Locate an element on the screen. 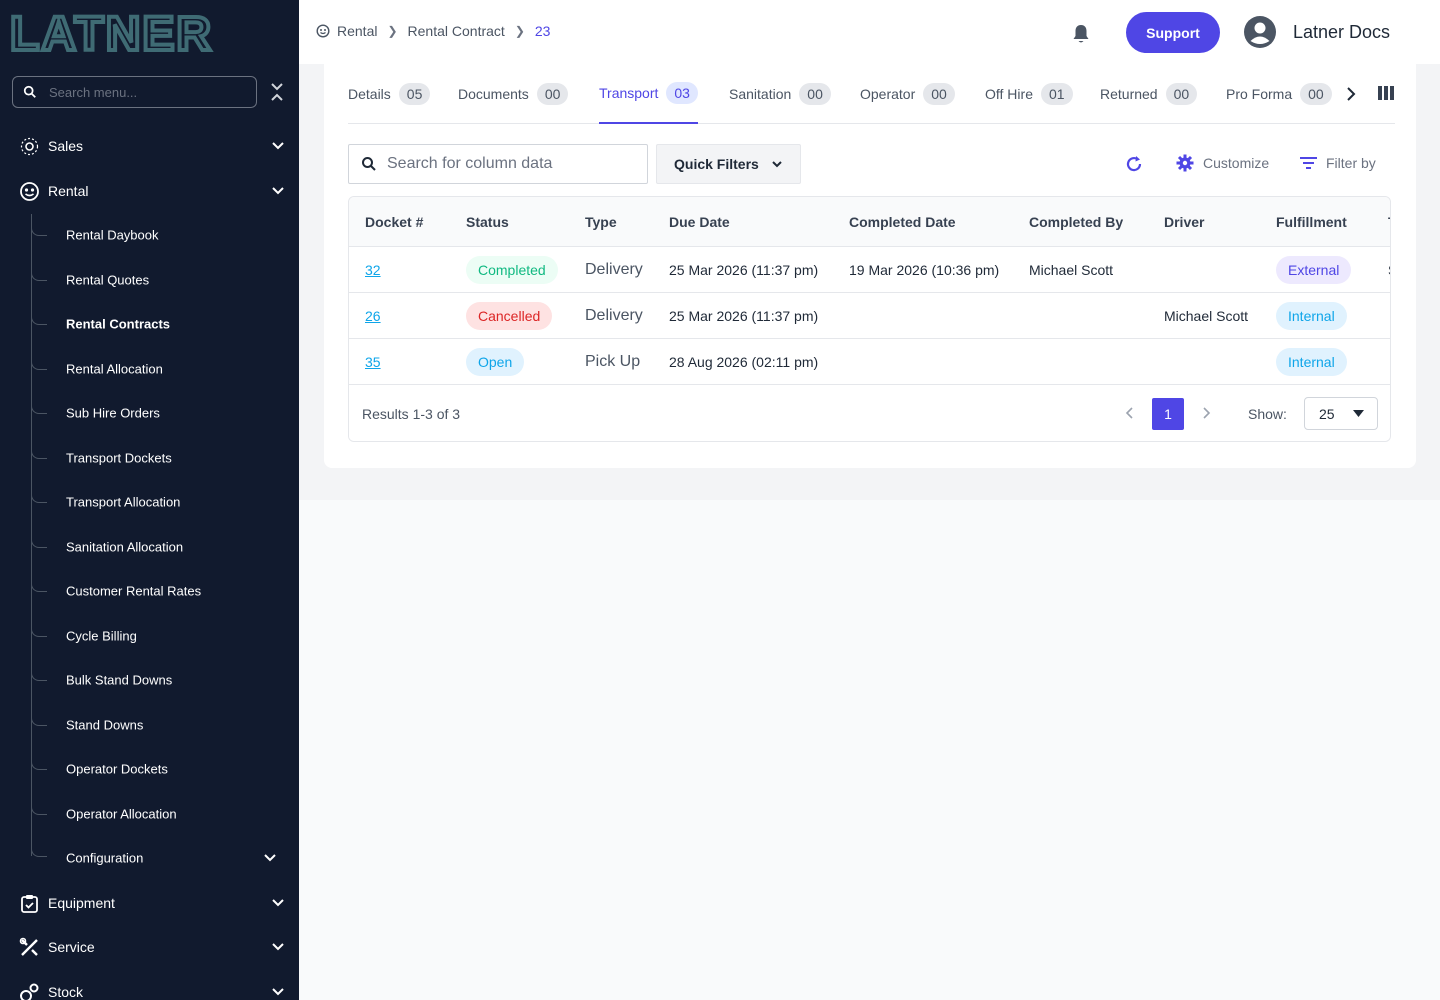 Image resolution: width=1440 pixels, height=1000 pixels. customize-button: Customize is located at coordinates (1222, 163).